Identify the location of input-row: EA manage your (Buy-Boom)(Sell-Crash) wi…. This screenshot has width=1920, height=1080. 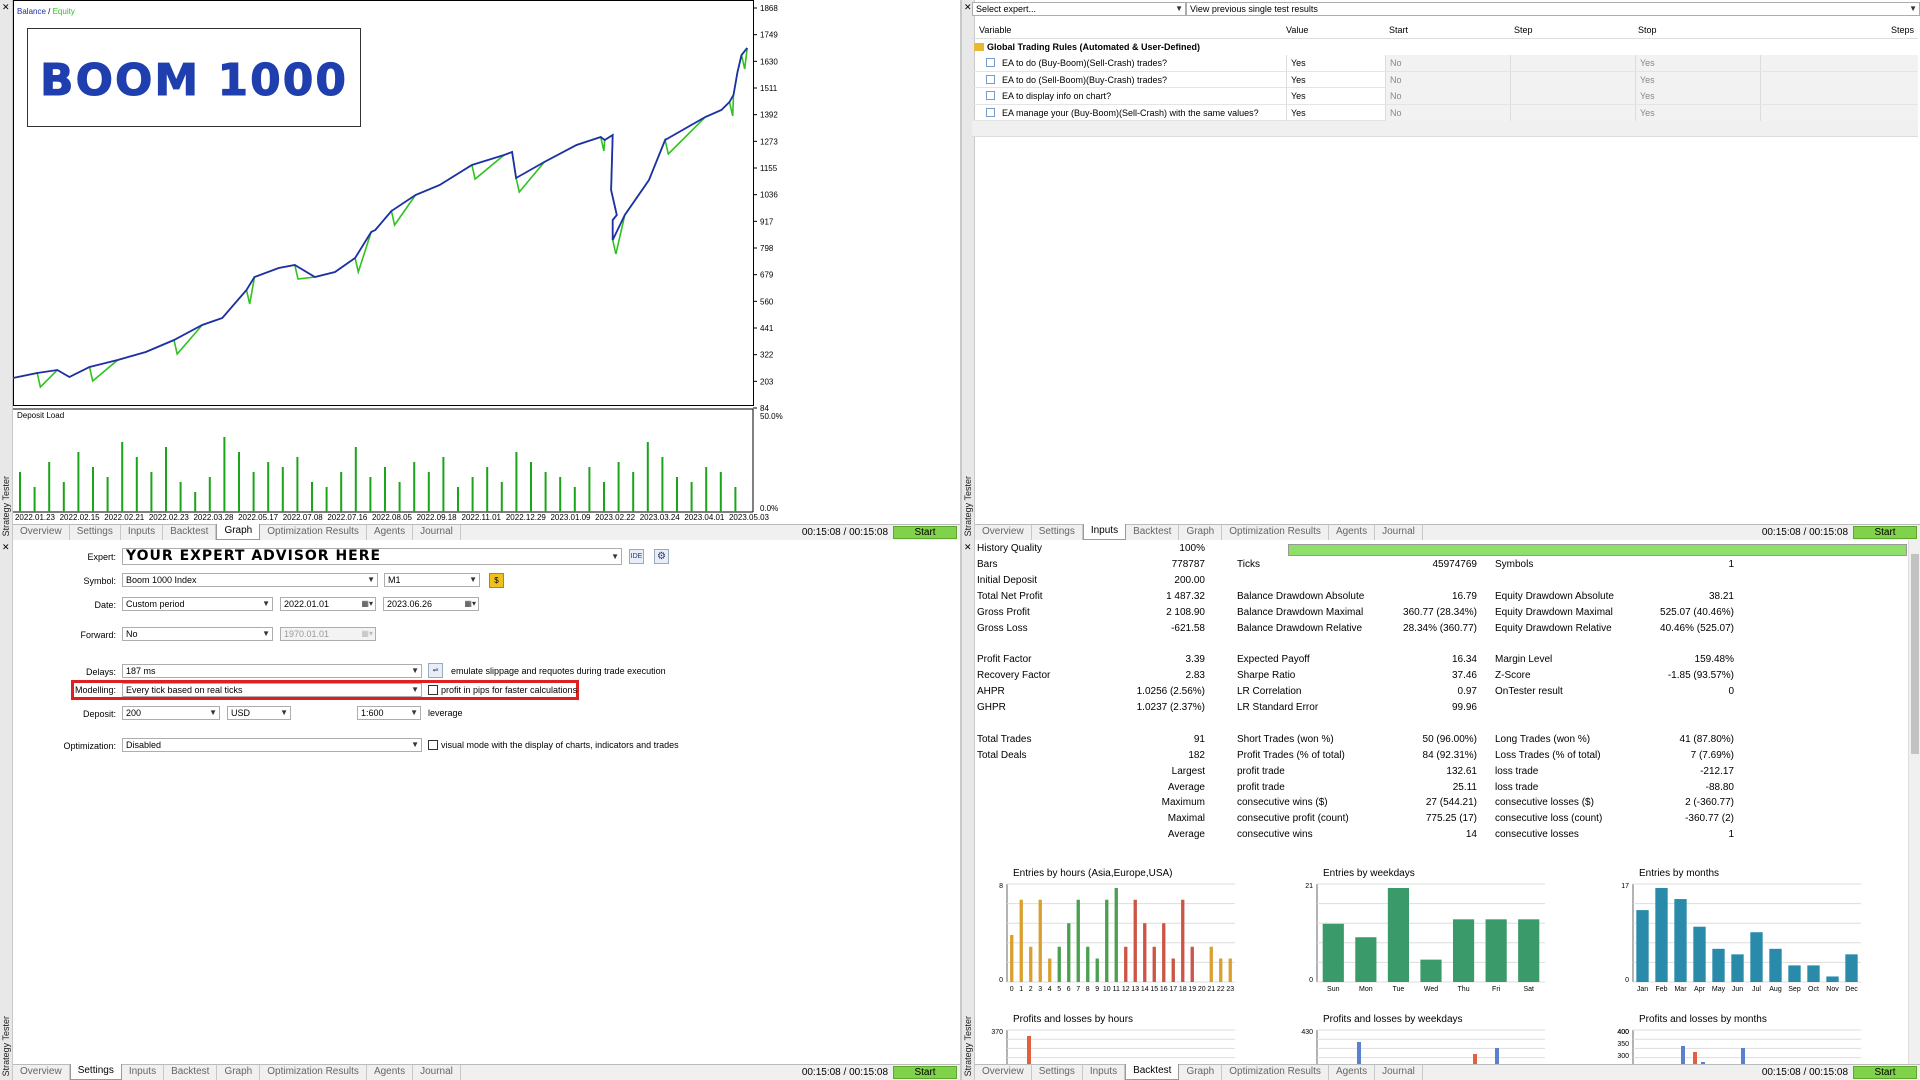
(1445, 112).